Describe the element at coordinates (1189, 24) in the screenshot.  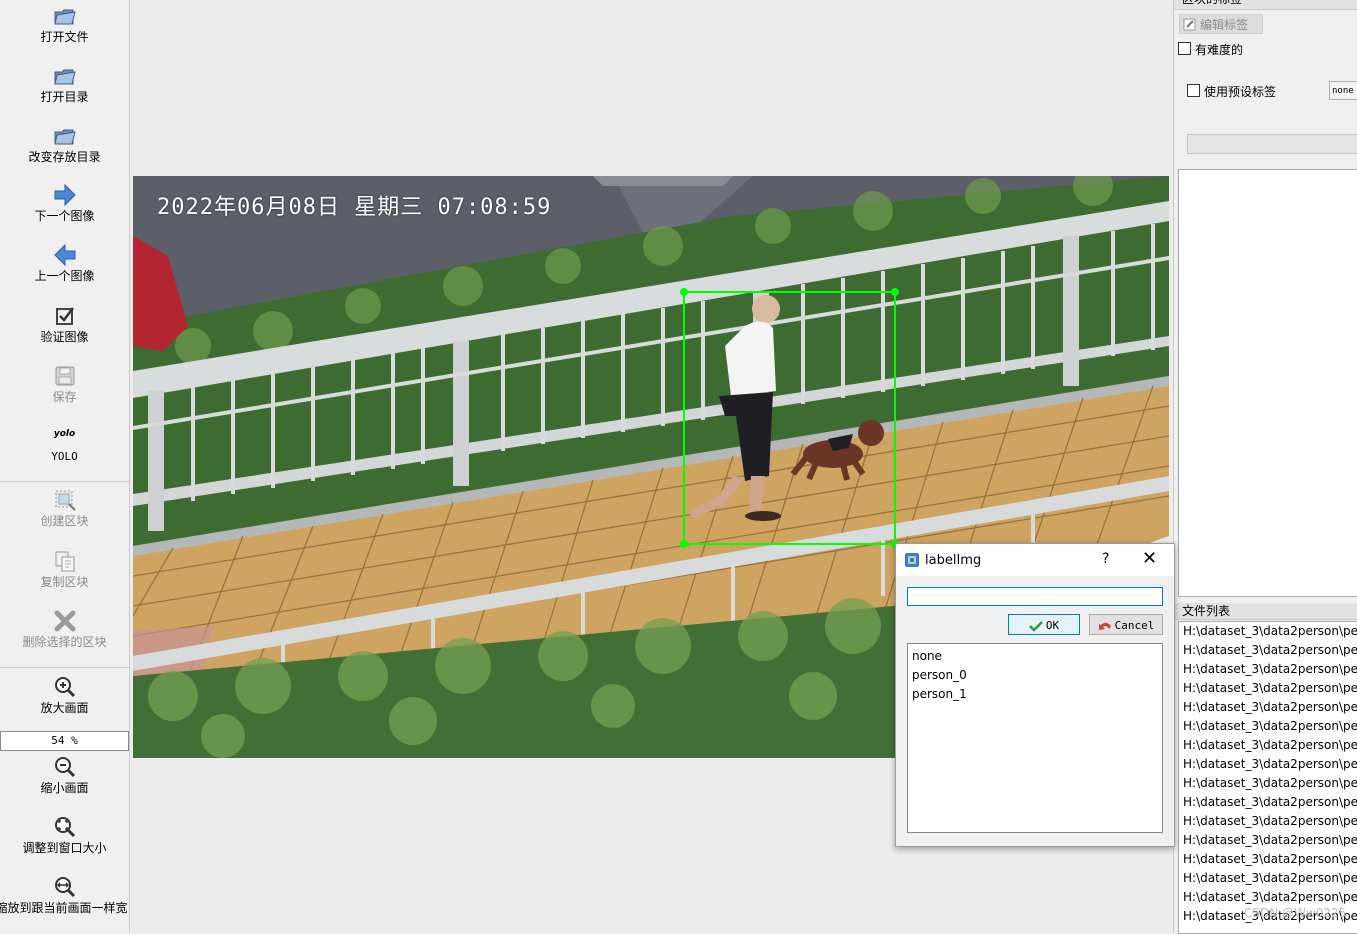
I see `pencil-icon` at that location.